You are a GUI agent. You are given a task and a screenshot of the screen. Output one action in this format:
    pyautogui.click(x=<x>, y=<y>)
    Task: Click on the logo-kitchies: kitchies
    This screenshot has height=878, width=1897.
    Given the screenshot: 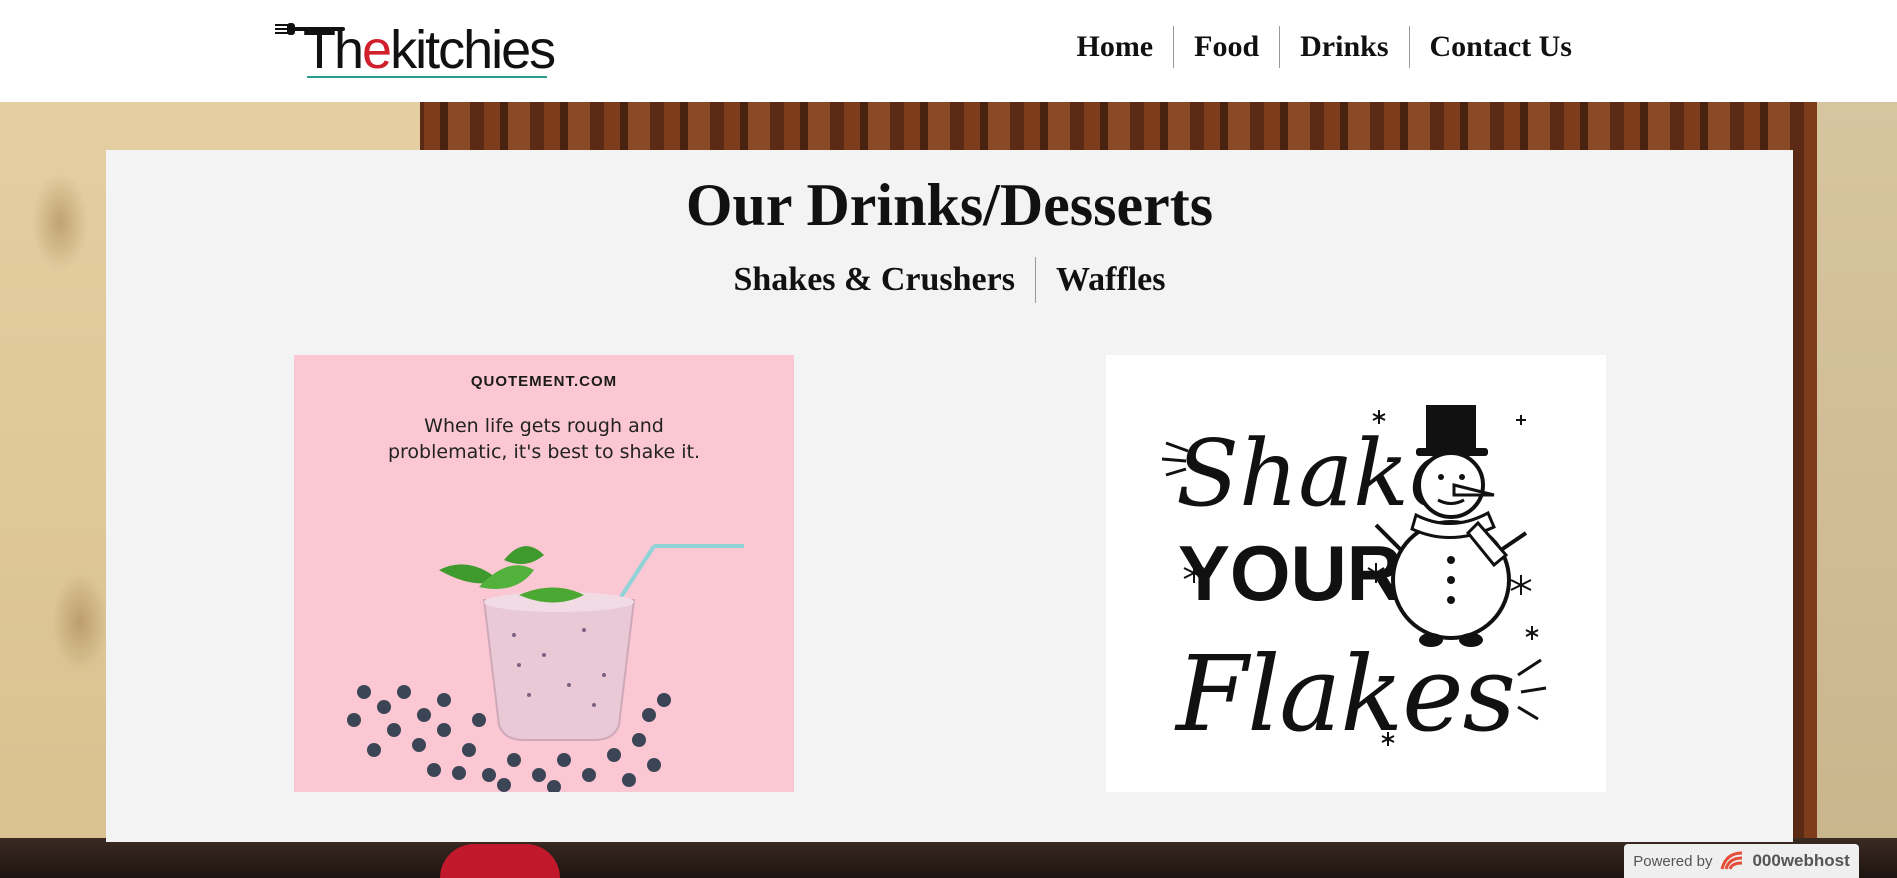 What is the action you would take?
    pyautogui.click(x=473, y=50)
    